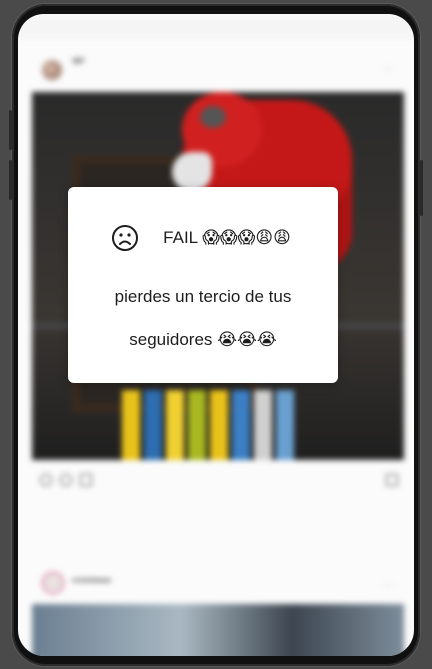 Image resolution: width=432 pixels, height=669 pixels. What do you see at coordinates (91, 581) in the screenshot?
I see `post-username: srxwwdaaaaa` at bounding box center [91, 581].